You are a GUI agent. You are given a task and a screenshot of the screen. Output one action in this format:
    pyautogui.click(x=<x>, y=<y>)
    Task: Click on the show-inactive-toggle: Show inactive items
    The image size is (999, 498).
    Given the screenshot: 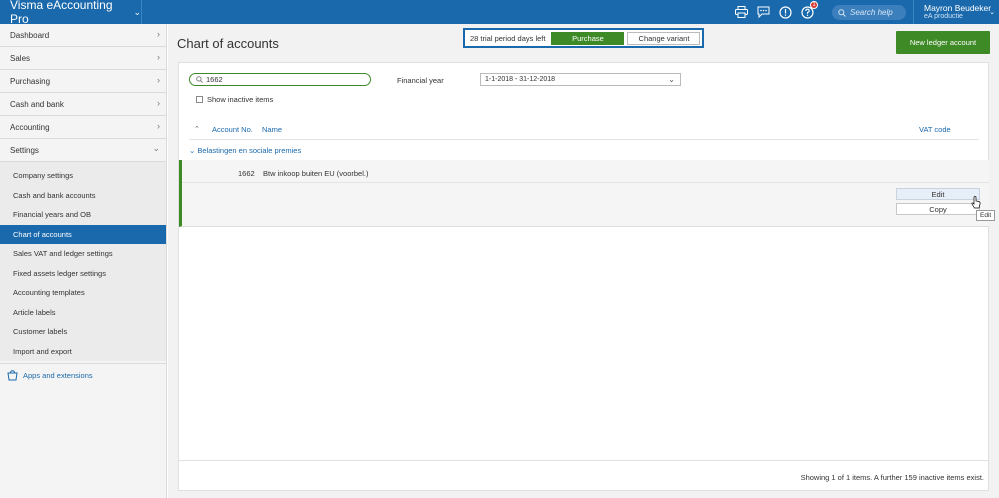 What is the action you would take?
    pyautogui.click(x=234, y=99)
    